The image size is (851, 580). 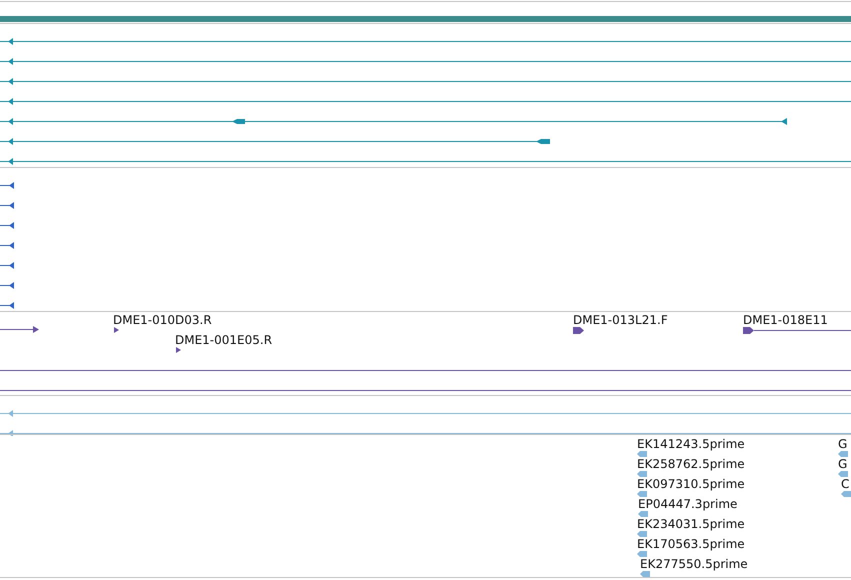 I want to click on feature-label: DME1-001E05.R, so click(x=223, y=340).